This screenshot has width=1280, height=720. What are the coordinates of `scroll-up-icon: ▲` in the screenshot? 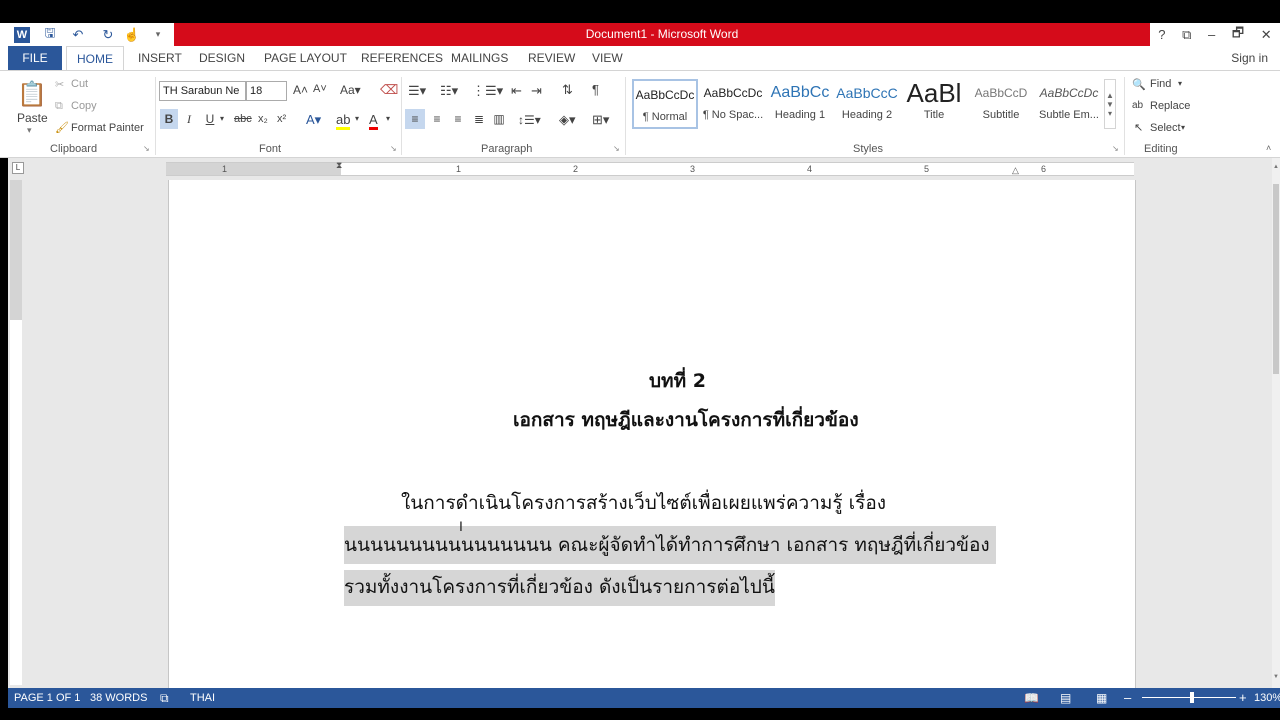 It's located at (1276, 167).